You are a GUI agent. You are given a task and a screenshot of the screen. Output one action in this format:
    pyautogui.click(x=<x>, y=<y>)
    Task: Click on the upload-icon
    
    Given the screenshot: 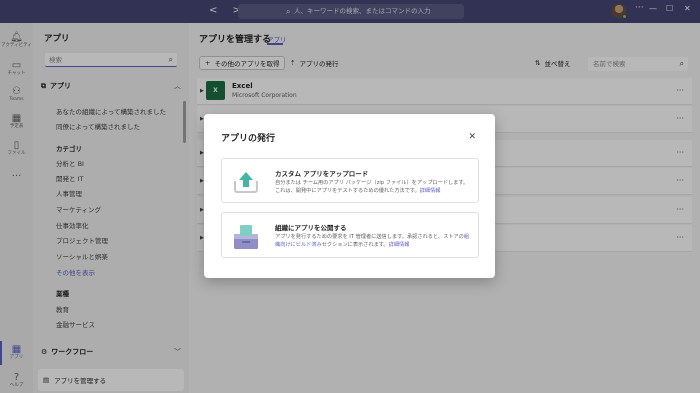 What is the action you would take?
    pyautogui.click(x=246, y=182)
    